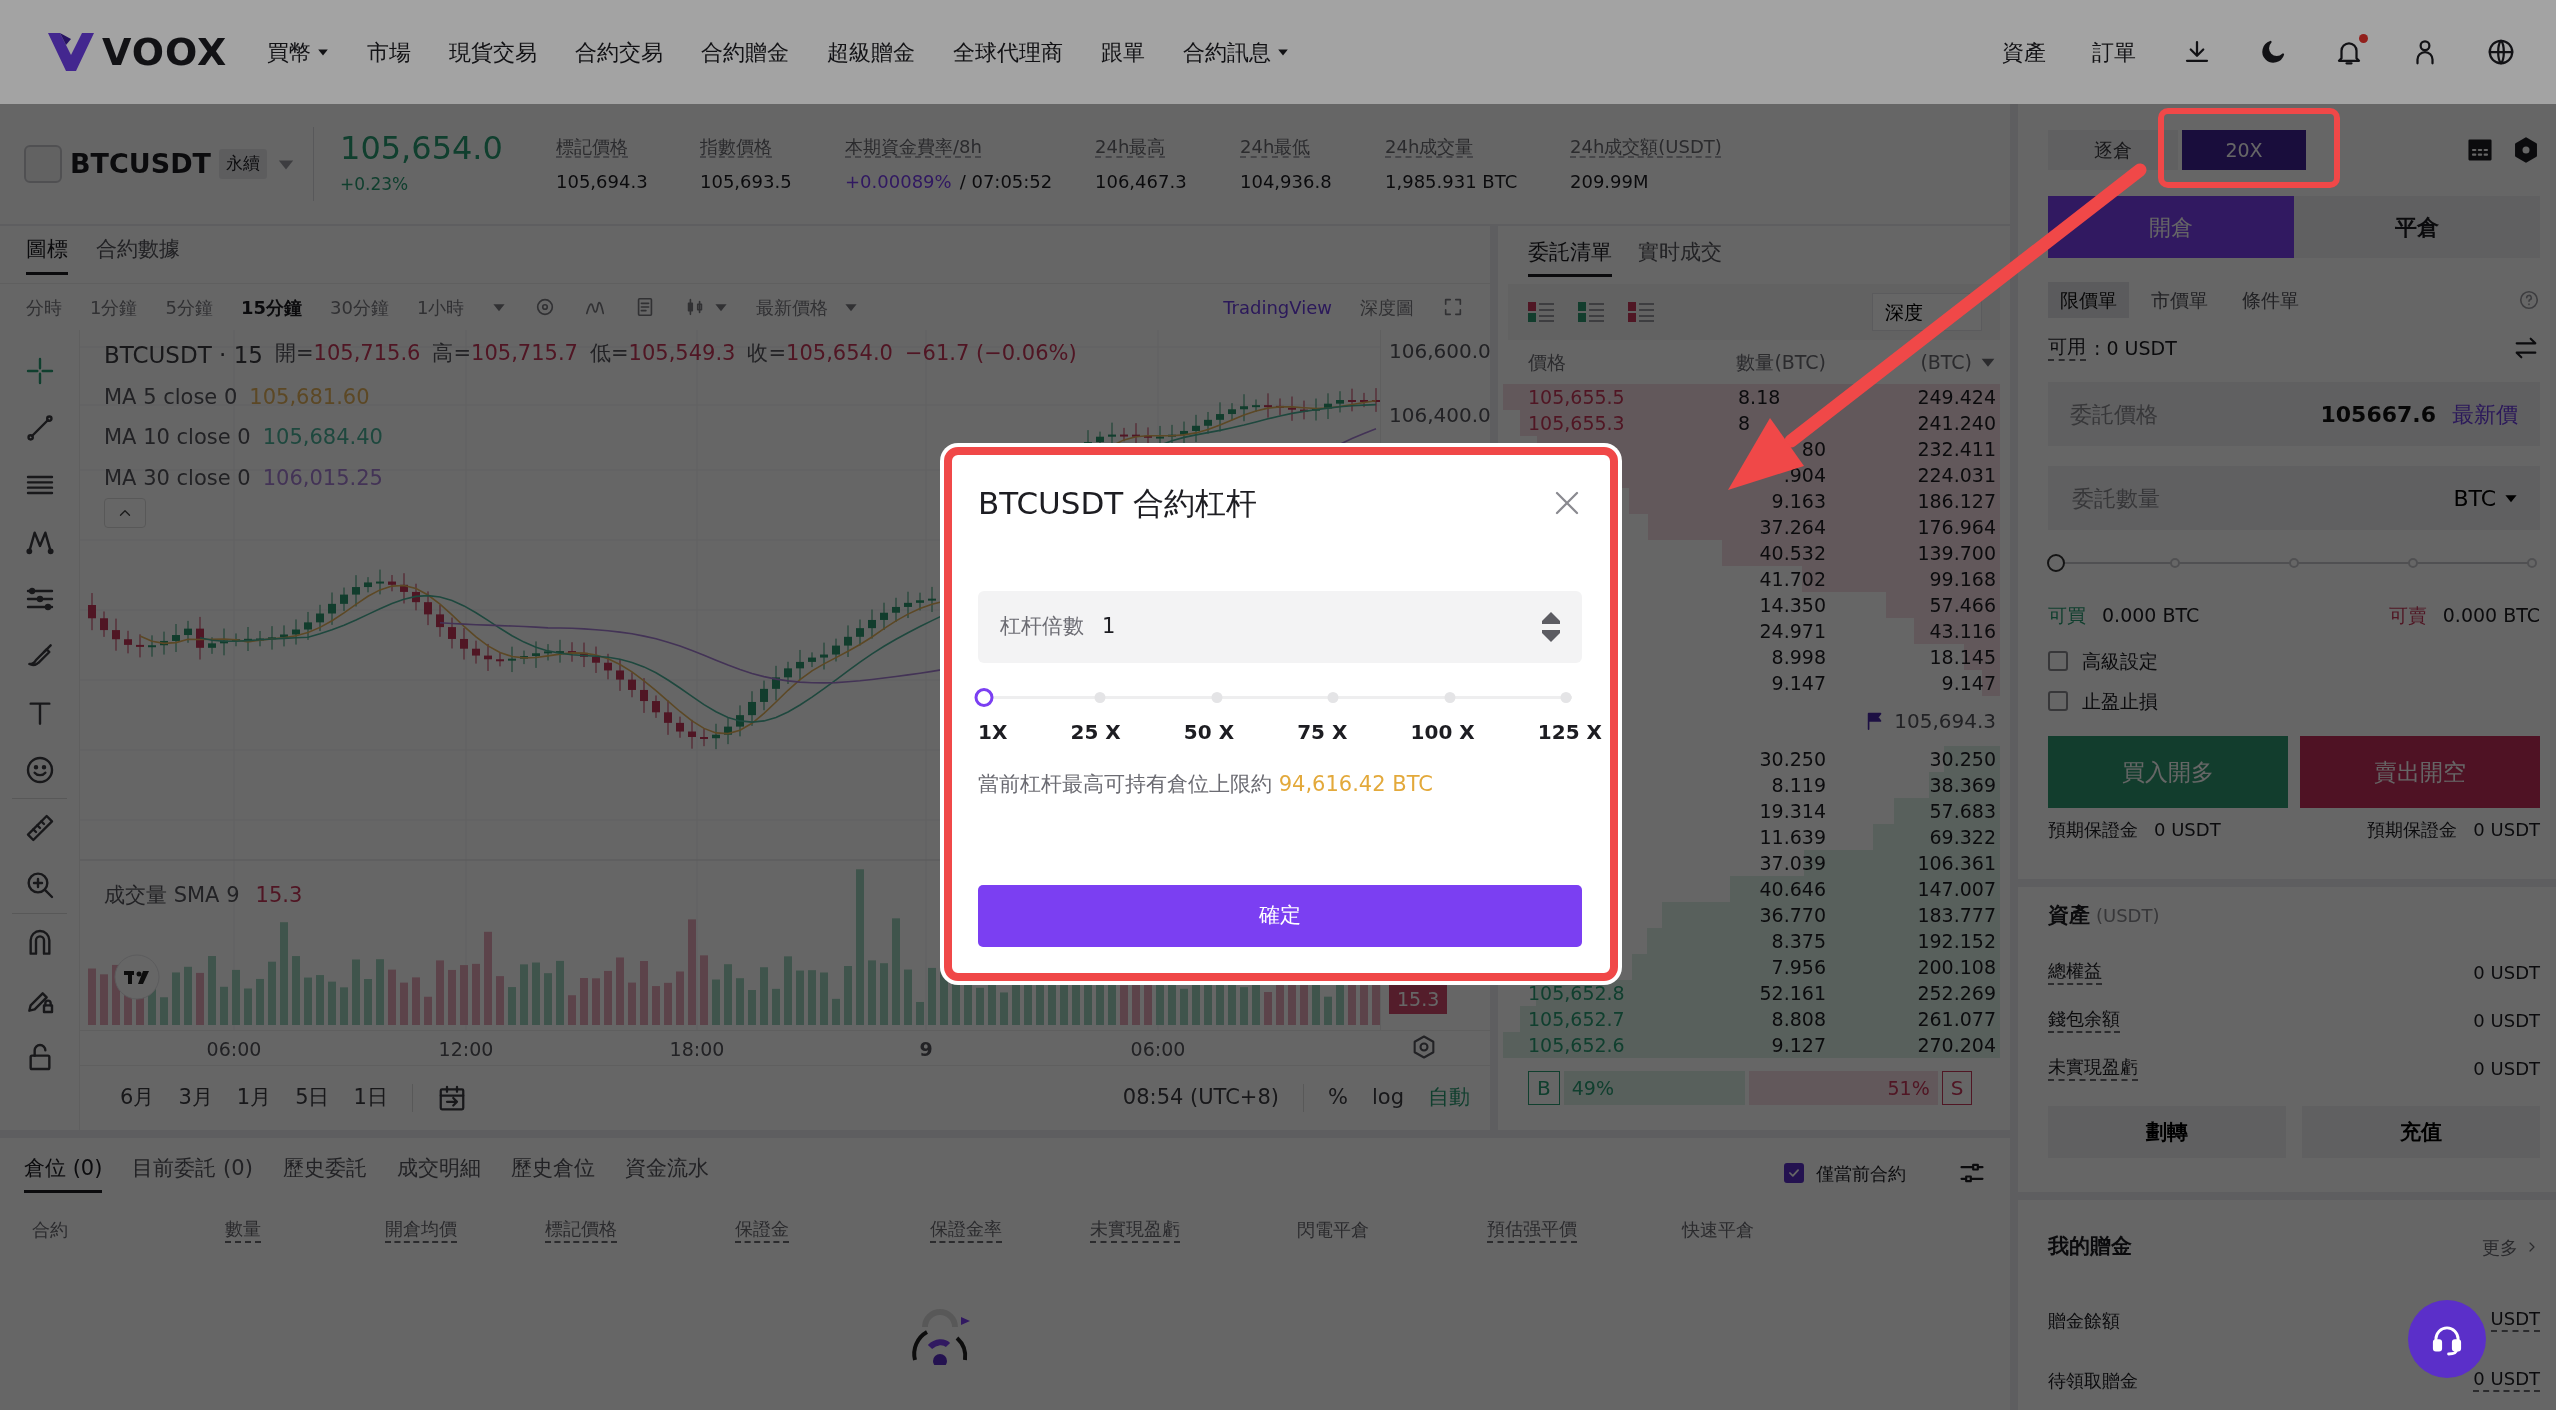  I want to click on order-type-tab: 市價單, so click(2179, 300).